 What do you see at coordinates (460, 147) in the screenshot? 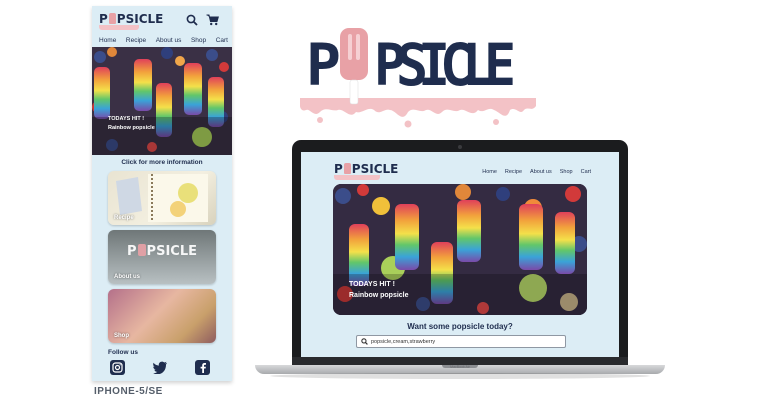
I see `camera-dot` at bounding box center [460, 147].